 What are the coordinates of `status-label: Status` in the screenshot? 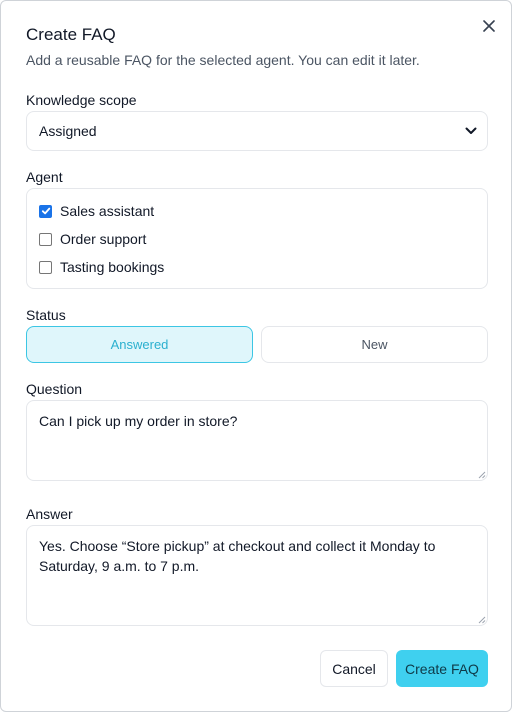 It's located at (46, 315).